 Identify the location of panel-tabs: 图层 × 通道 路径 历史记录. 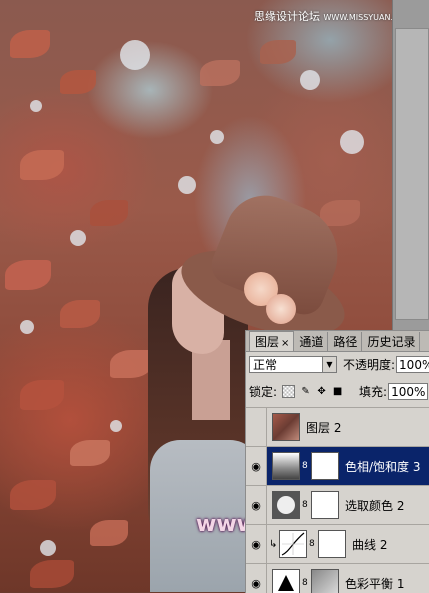
(337, 341).